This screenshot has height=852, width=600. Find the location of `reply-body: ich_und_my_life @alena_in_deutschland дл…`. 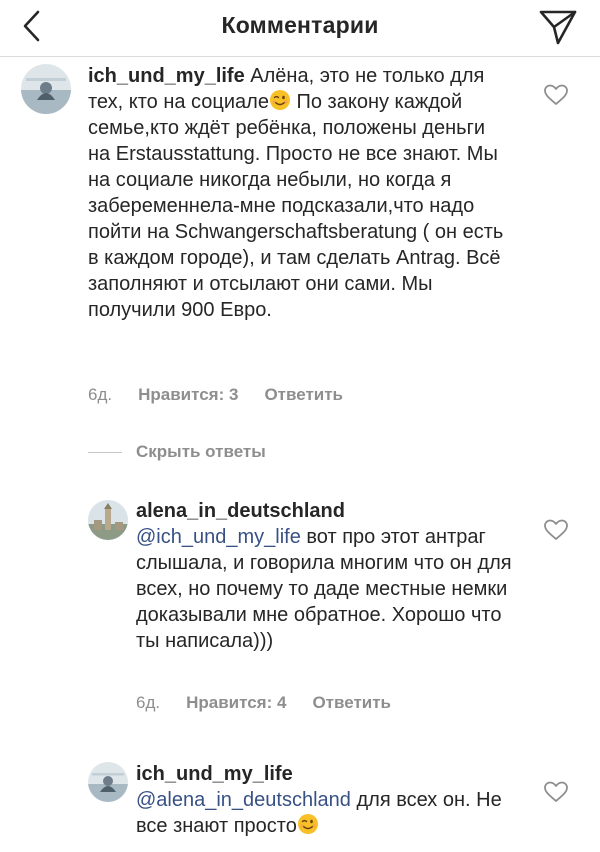

reply-body: ich_und_my_life @alena_in_deutschland дл… is located at coordinates (326, 800).